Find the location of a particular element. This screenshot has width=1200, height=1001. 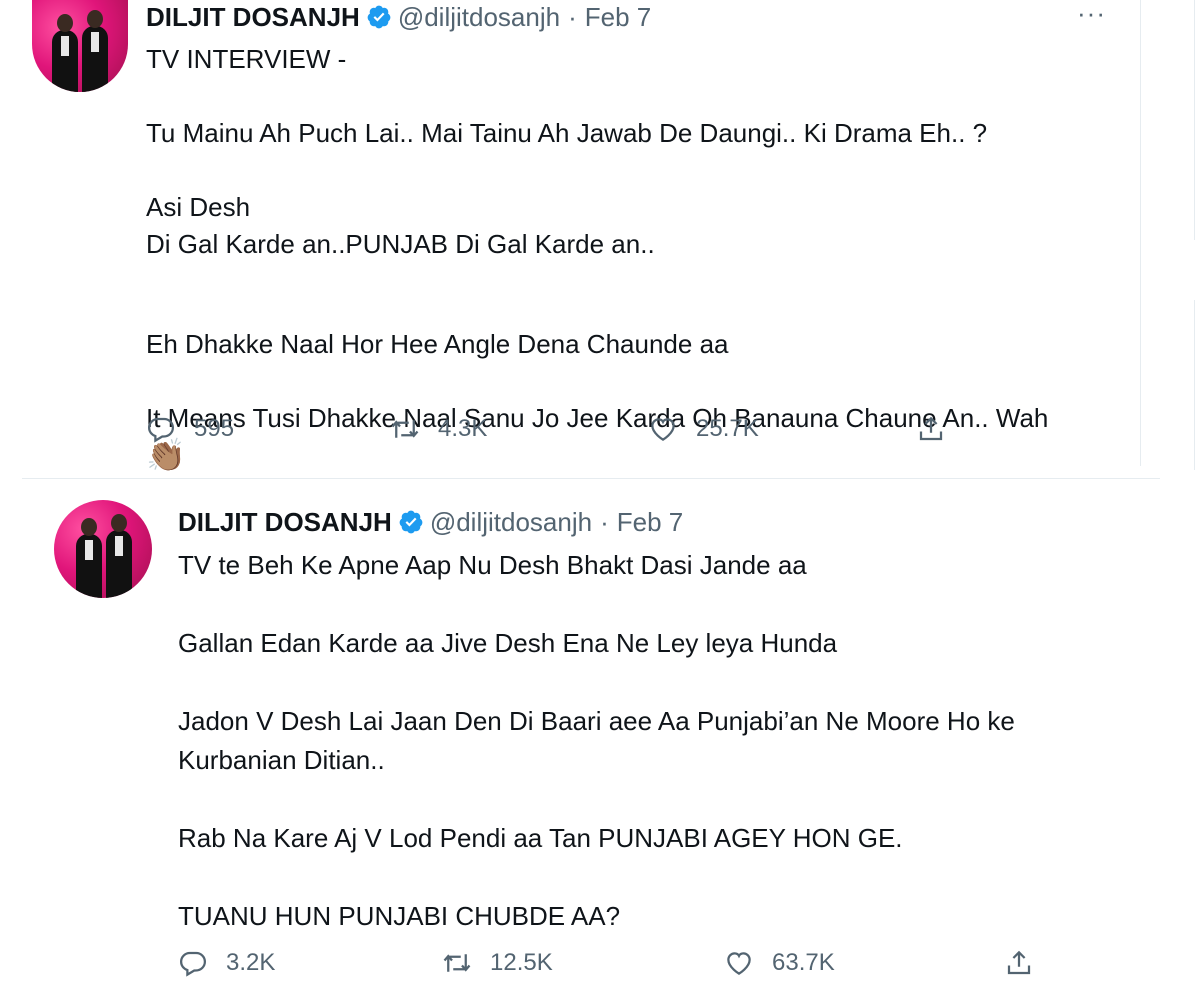

tweet-line: TV INTERVIEW - is located at coordinates (246, 59).